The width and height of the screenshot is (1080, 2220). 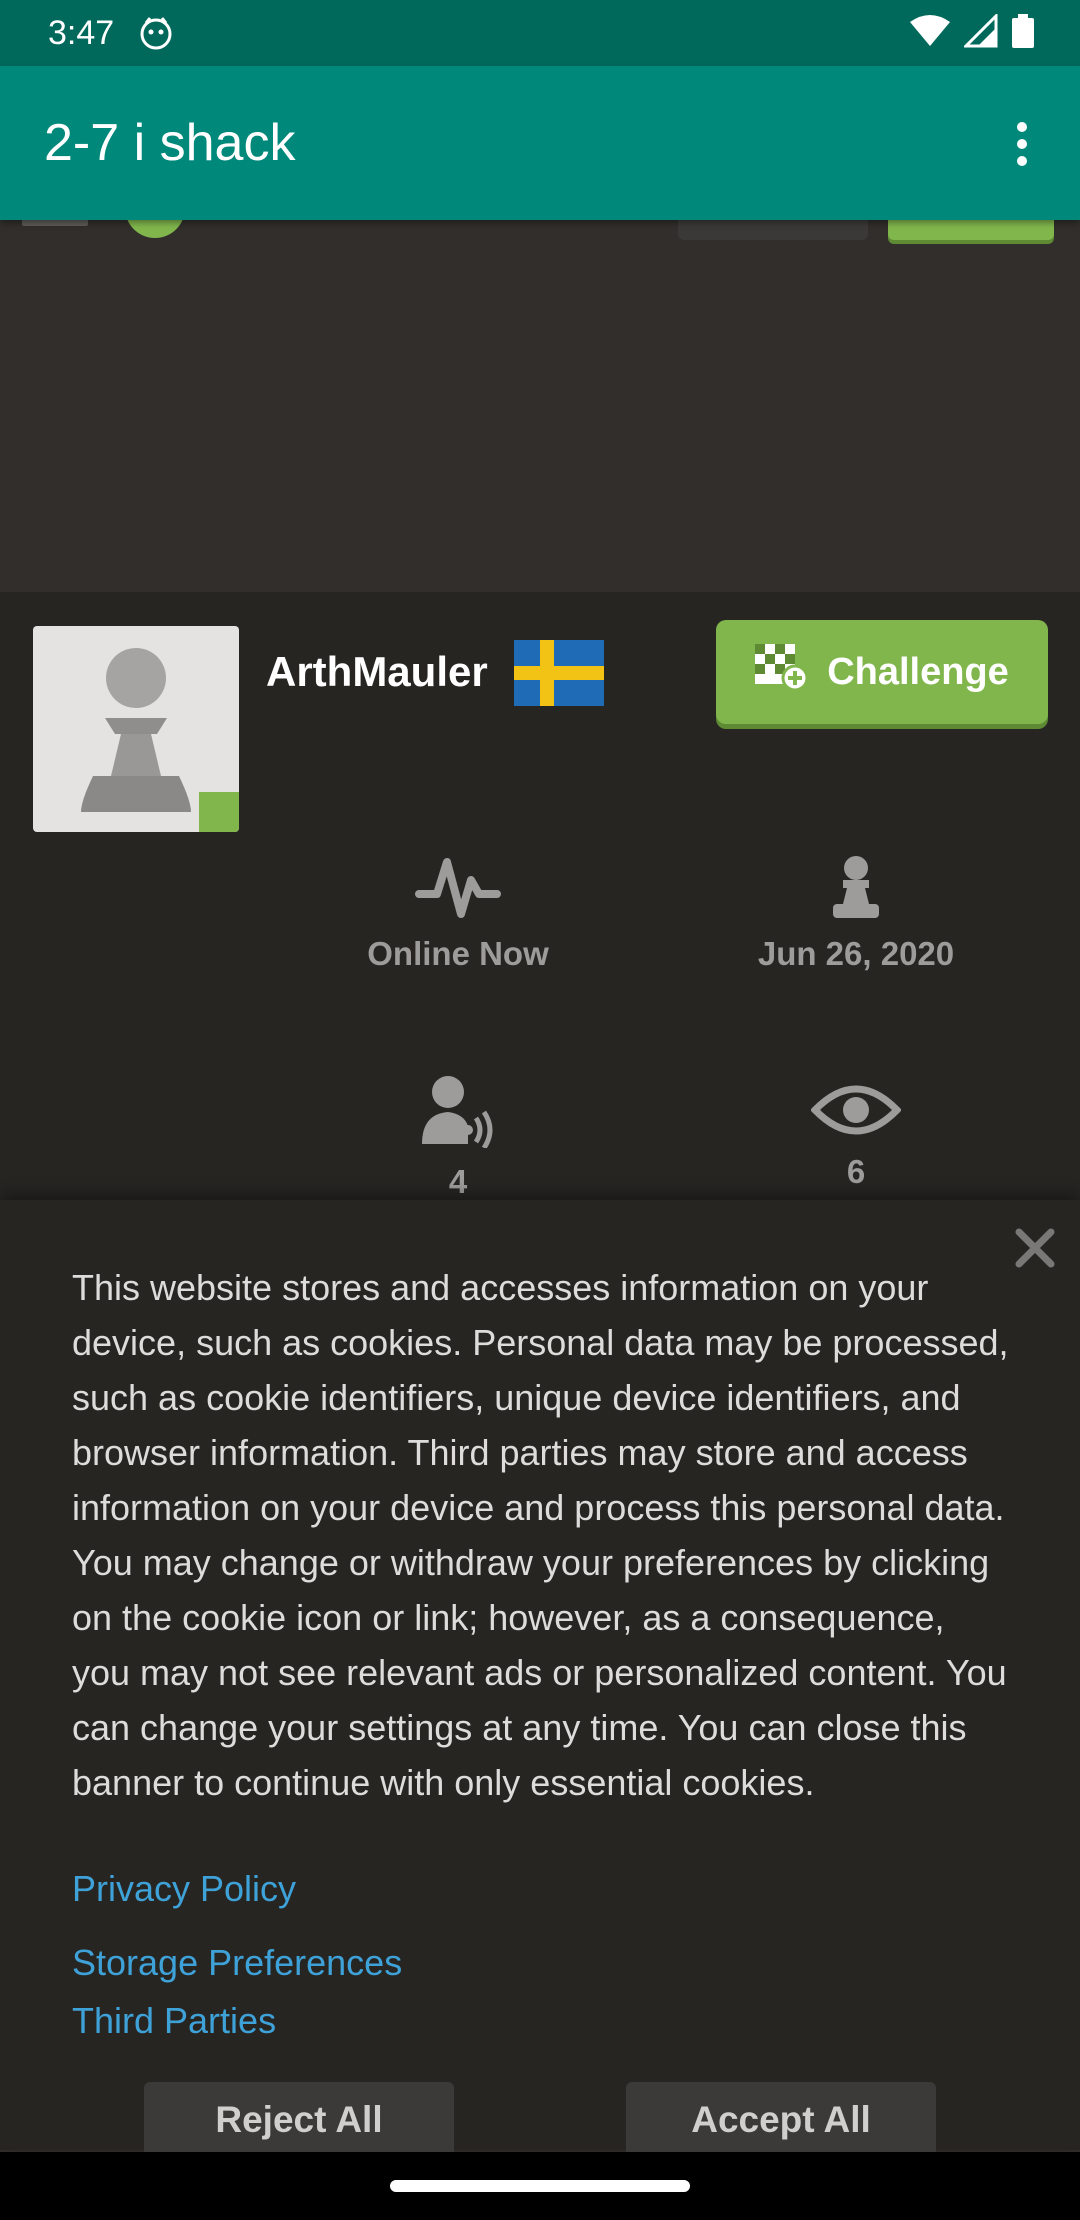 What do you see at coordinates (540, 143) in the screenshot?
I see `app-bar: 2-7 i shack` at bounding box center [540, 143].